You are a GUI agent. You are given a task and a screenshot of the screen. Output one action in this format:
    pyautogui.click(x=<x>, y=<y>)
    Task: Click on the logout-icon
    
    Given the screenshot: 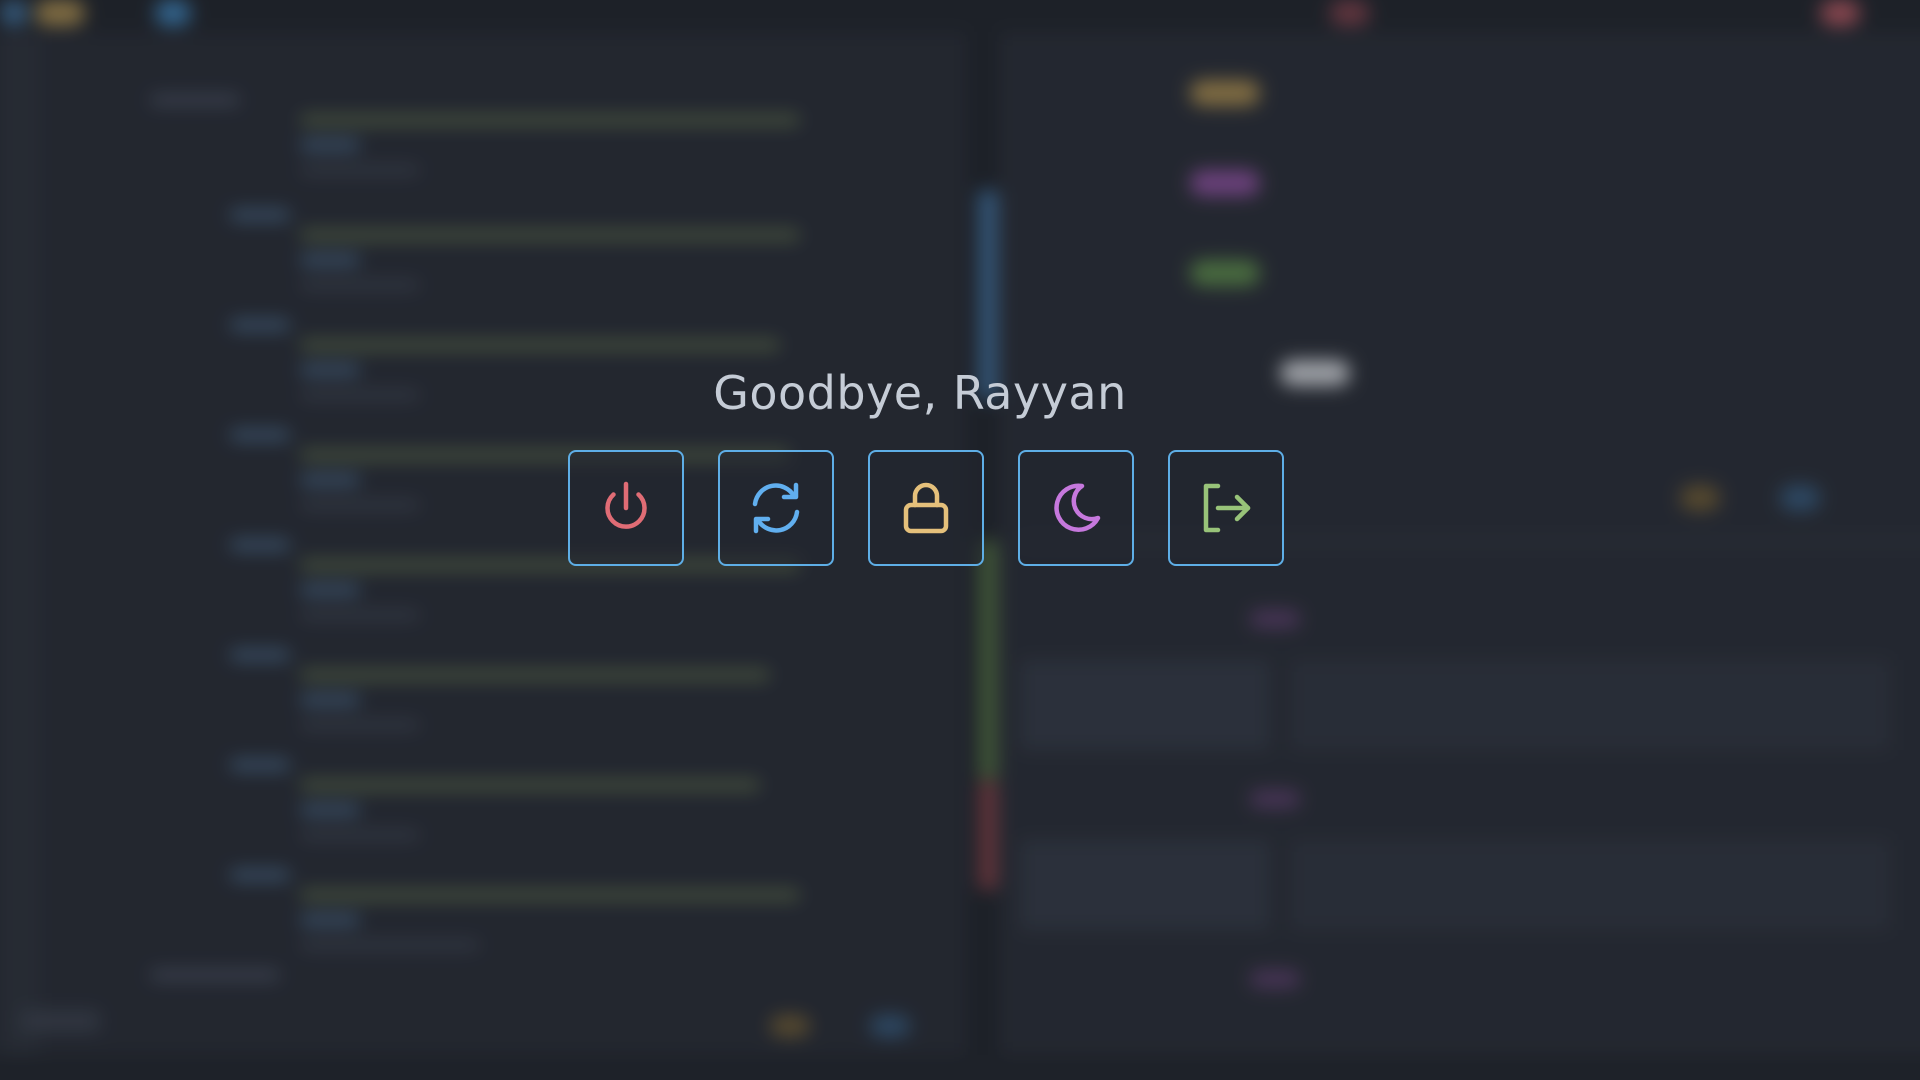 What is the action you would take?
    pyautogui.click(x=1227, y=508)
    